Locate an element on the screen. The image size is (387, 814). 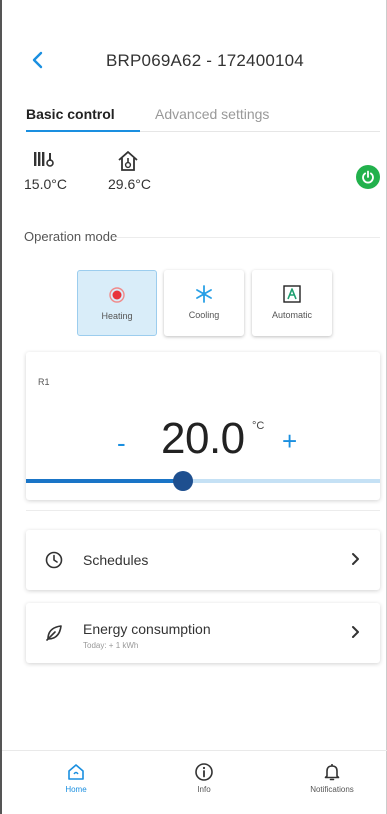
outdoor-temperature: 15.0°C is located at coordinates (45, 171).